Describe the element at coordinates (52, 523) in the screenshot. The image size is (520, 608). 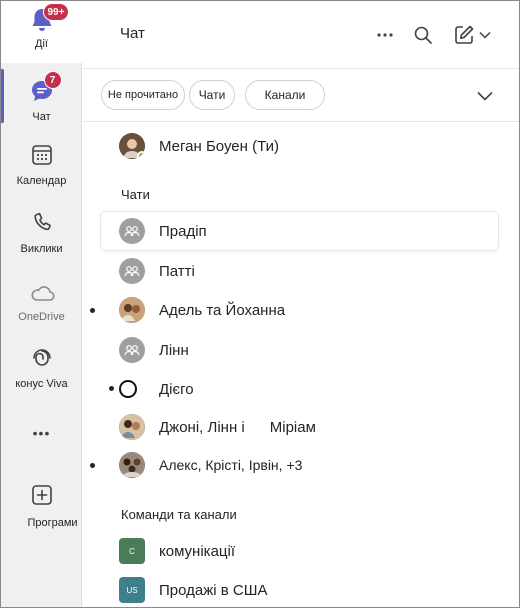
I see `rail-apps-label: Програми` at that location.